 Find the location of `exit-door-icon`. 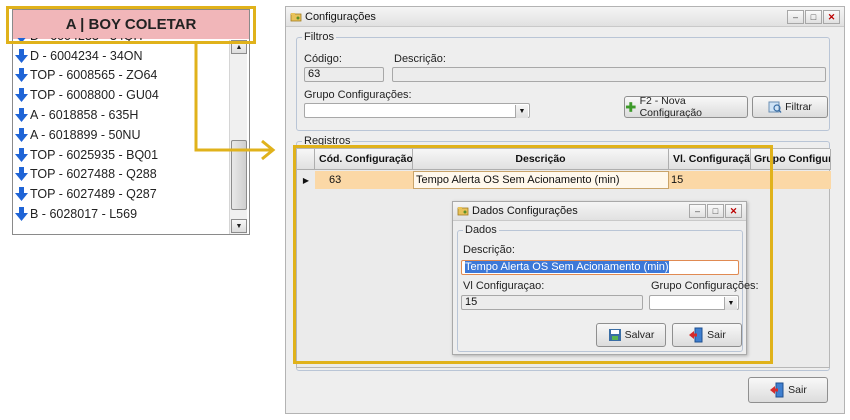

exit-door-icon is located at coordinates (777, 390).